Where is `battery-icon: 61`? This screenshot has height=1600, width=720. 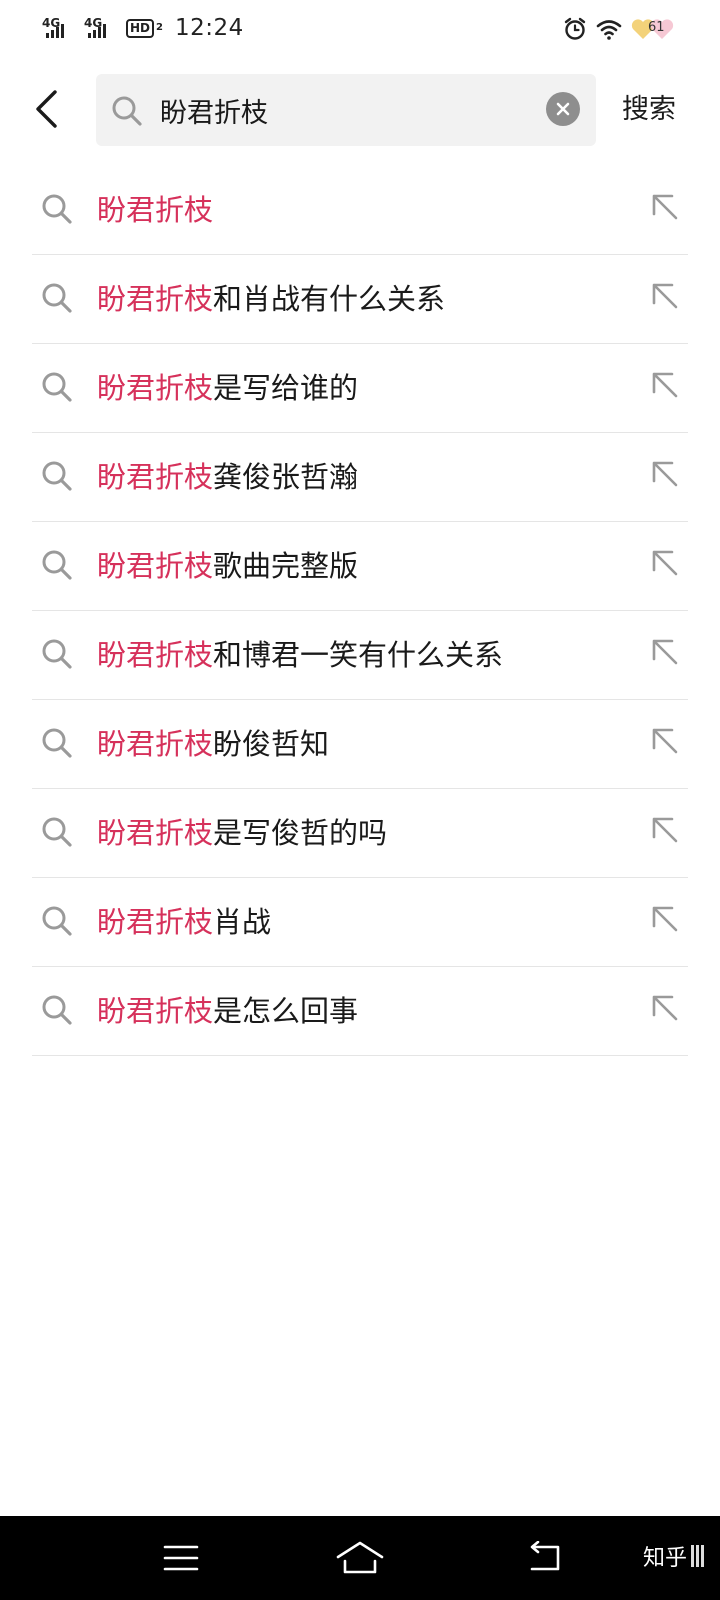
battery-icon: 61 is located at coordinates (655, 29).